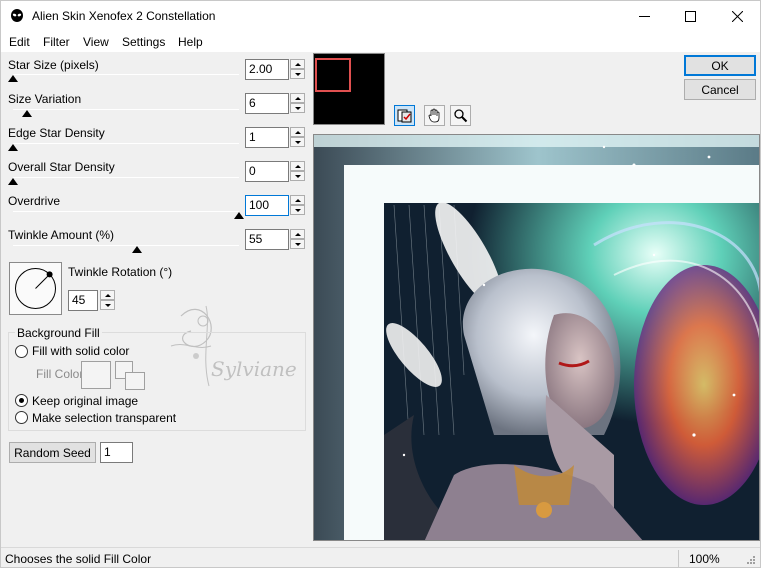 Image resolution: width=761 pixels, height=568 pixels. Describe the element at coordinates (19, 42) in the screenshot. I see `menu-edit: Edit` at that location.